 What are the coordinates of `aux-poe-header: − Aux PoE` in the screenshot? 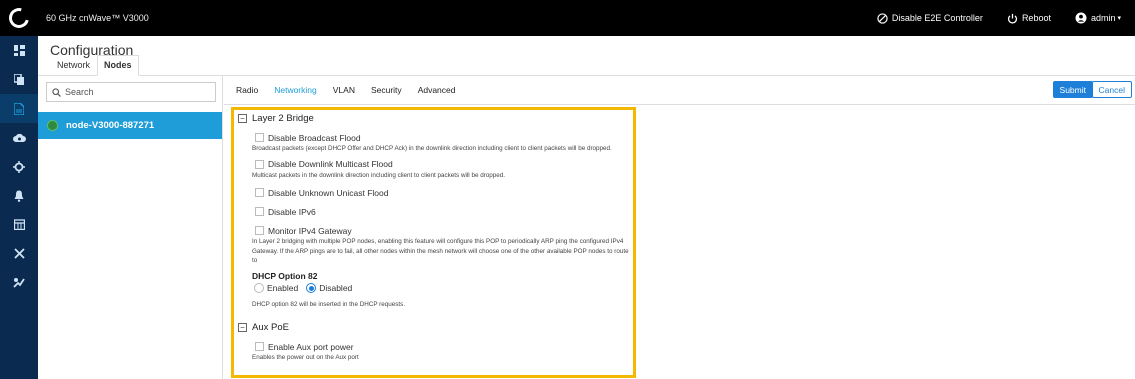 It's located at (435, 327).